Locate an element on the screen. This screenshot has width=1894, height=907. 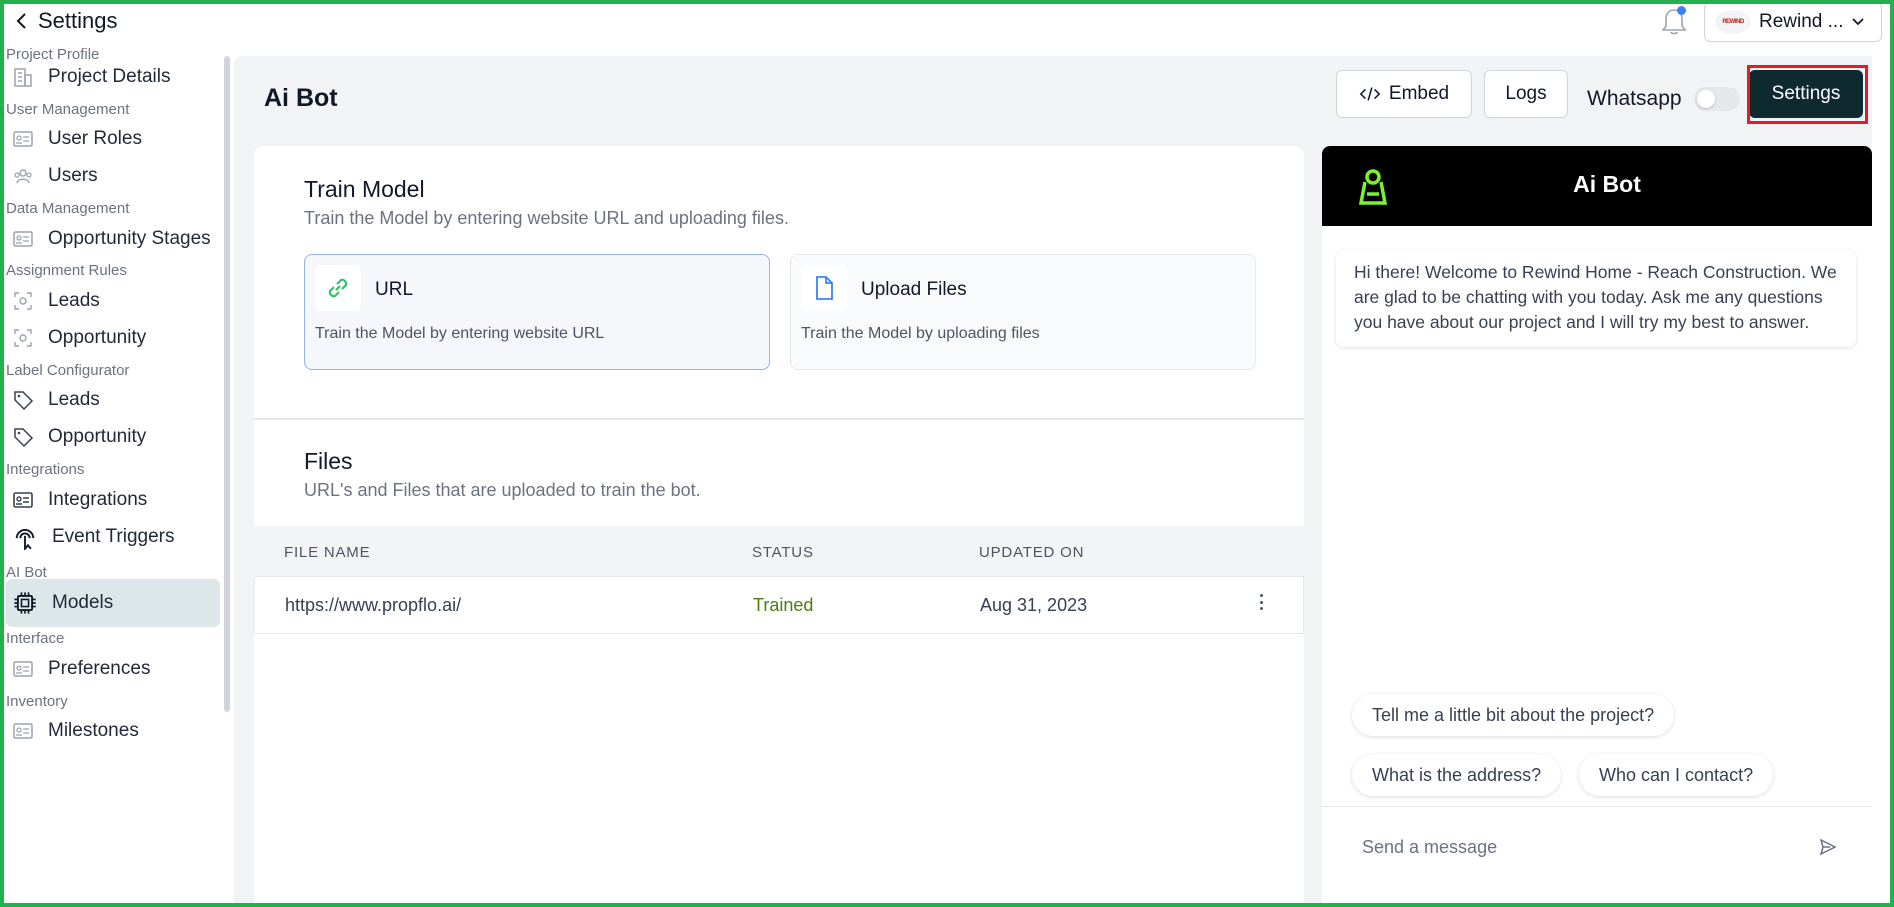
chat-header: Ai Bot is located at coordinates (1597, 186).